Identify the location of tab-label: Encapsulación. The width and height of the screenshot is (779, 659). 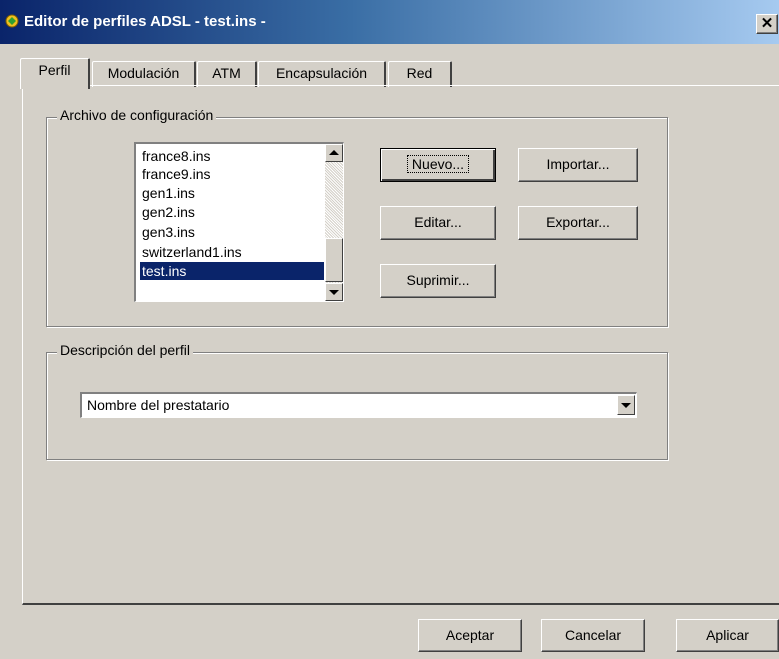
(321, 73).